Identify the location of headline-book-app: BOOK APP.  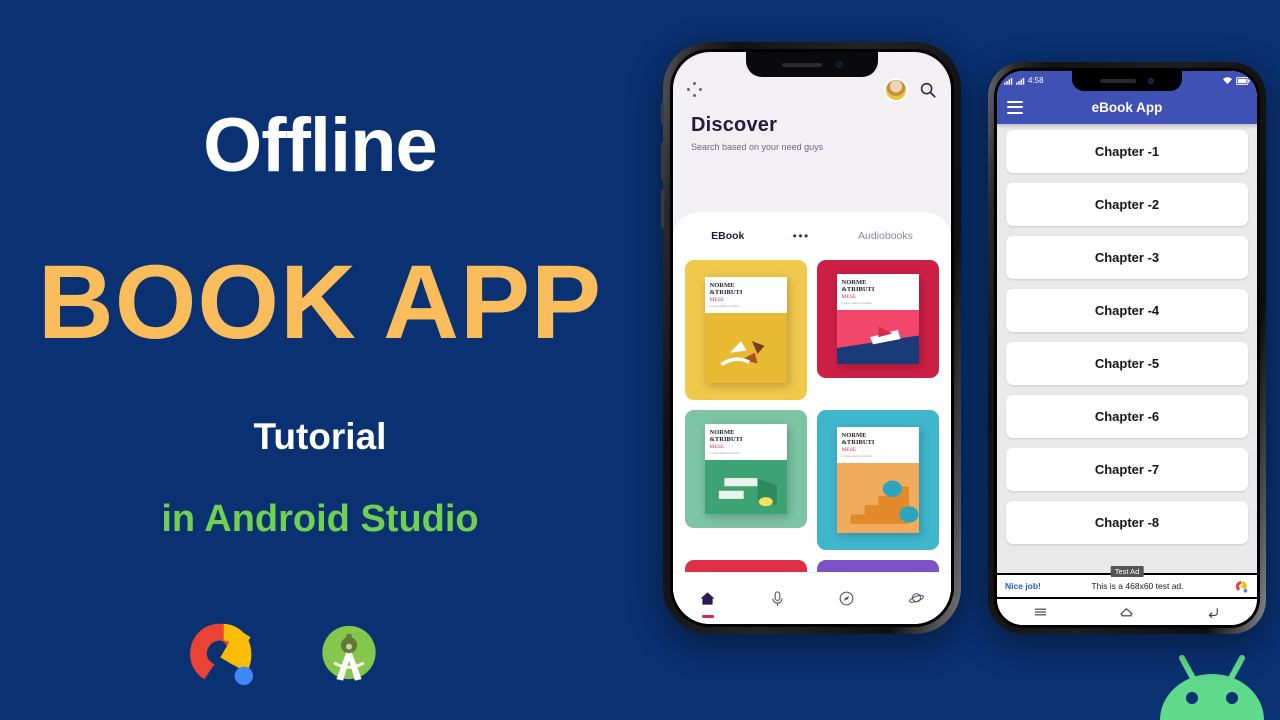
(320, 302).